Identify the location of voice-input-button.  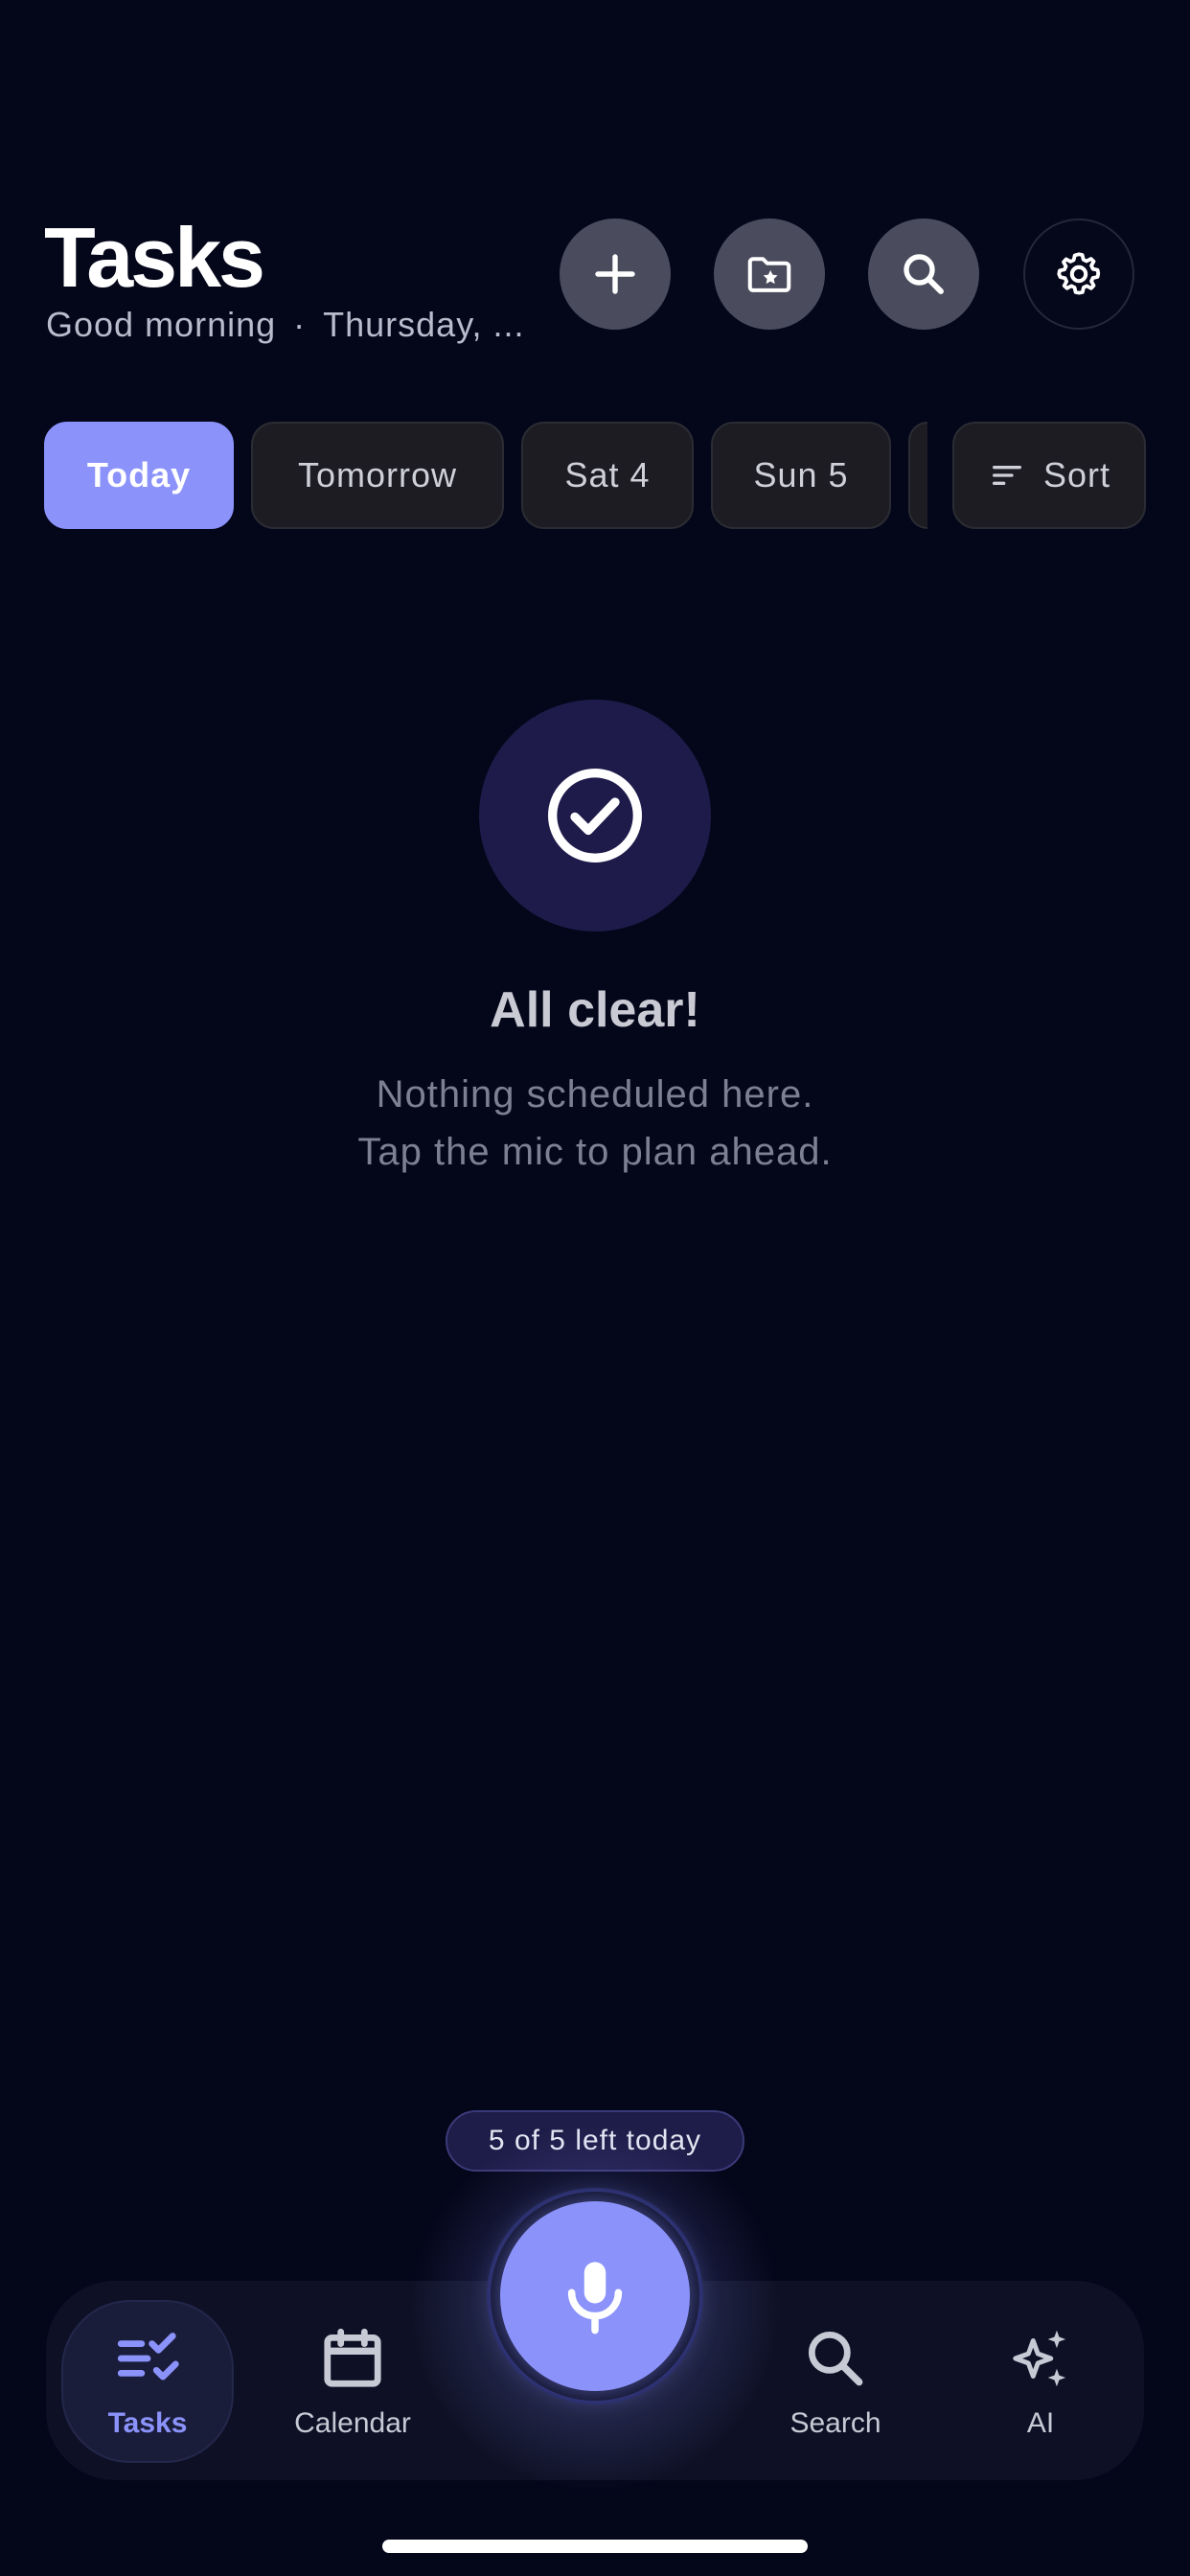
(595, 2296).